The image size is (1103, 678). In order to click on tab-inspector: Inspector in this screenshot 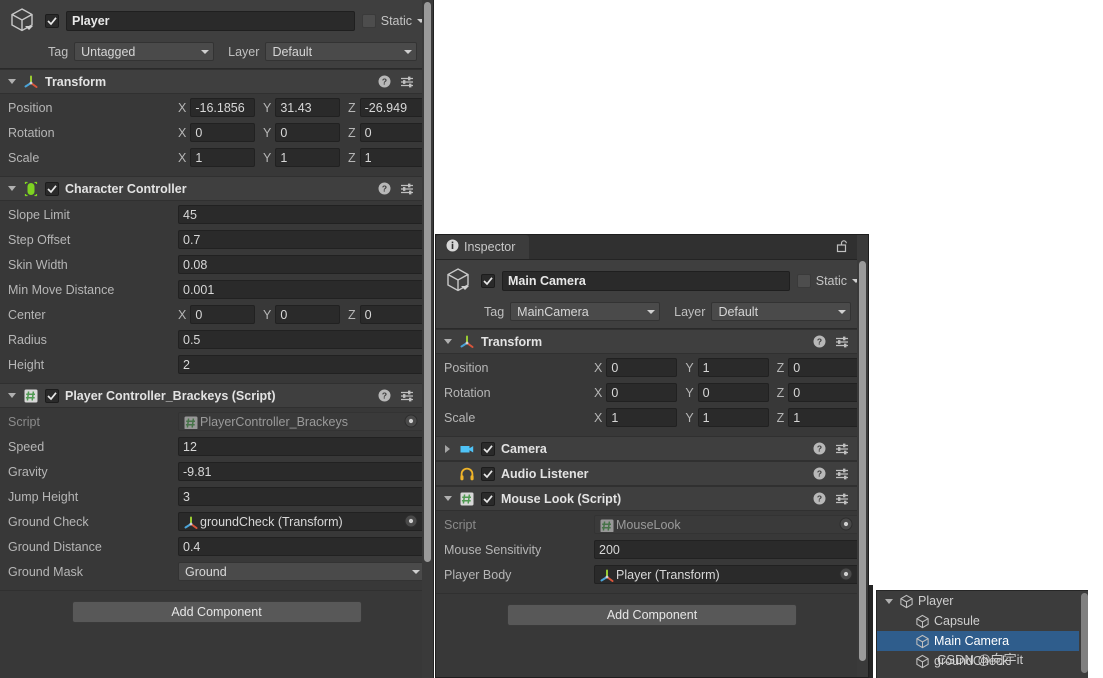, I will do `click(483, 247)`.